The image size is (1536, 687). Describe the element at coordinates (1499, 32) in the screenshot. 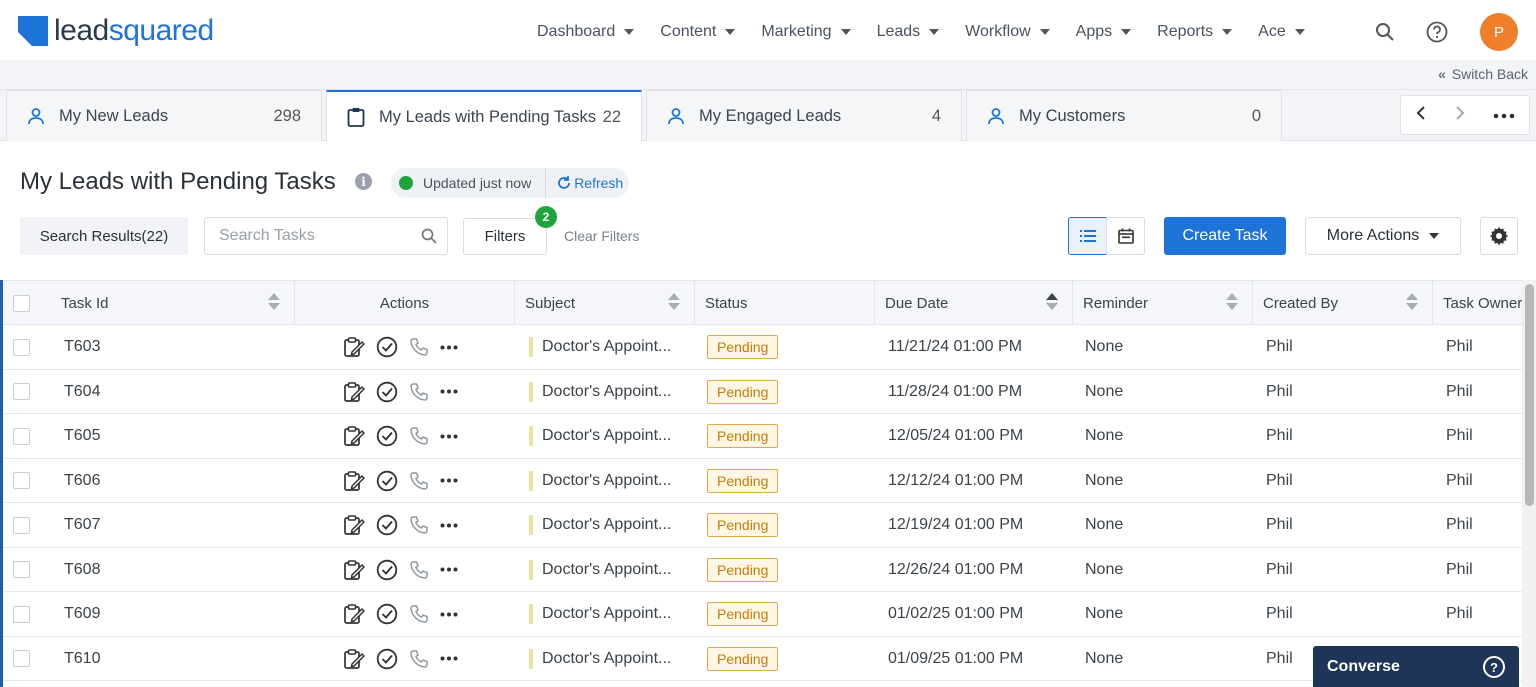

I see `user-avatar: P` at that location.